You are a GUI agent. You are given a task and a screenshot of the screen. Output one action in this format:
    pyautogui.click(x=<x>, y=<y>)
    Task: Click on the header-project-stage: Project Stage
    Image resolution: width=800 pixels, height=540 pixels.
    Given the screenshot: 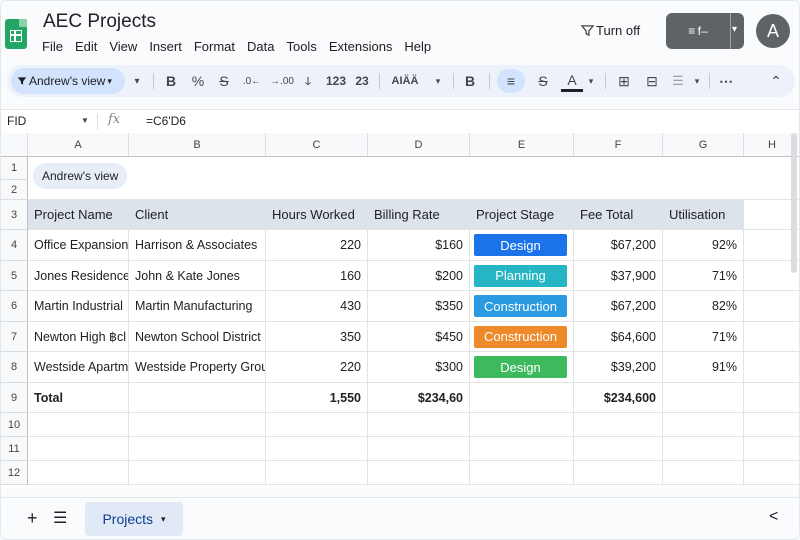 What is the action you would take?
    pyautogui.click(x=522, y=215)
    